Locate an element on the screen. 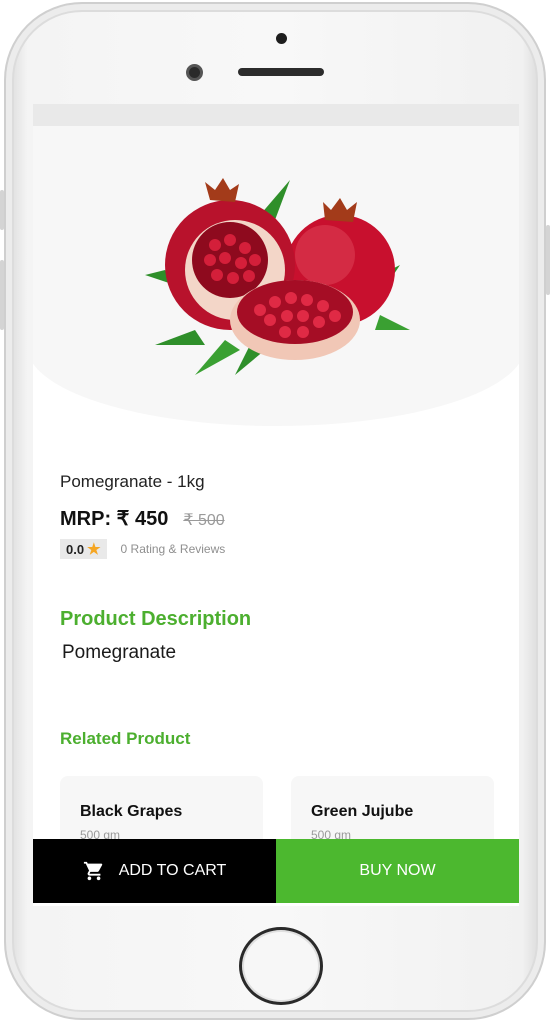  product-title: Pomegranate - 1kg is located at coordinates (132, 481).